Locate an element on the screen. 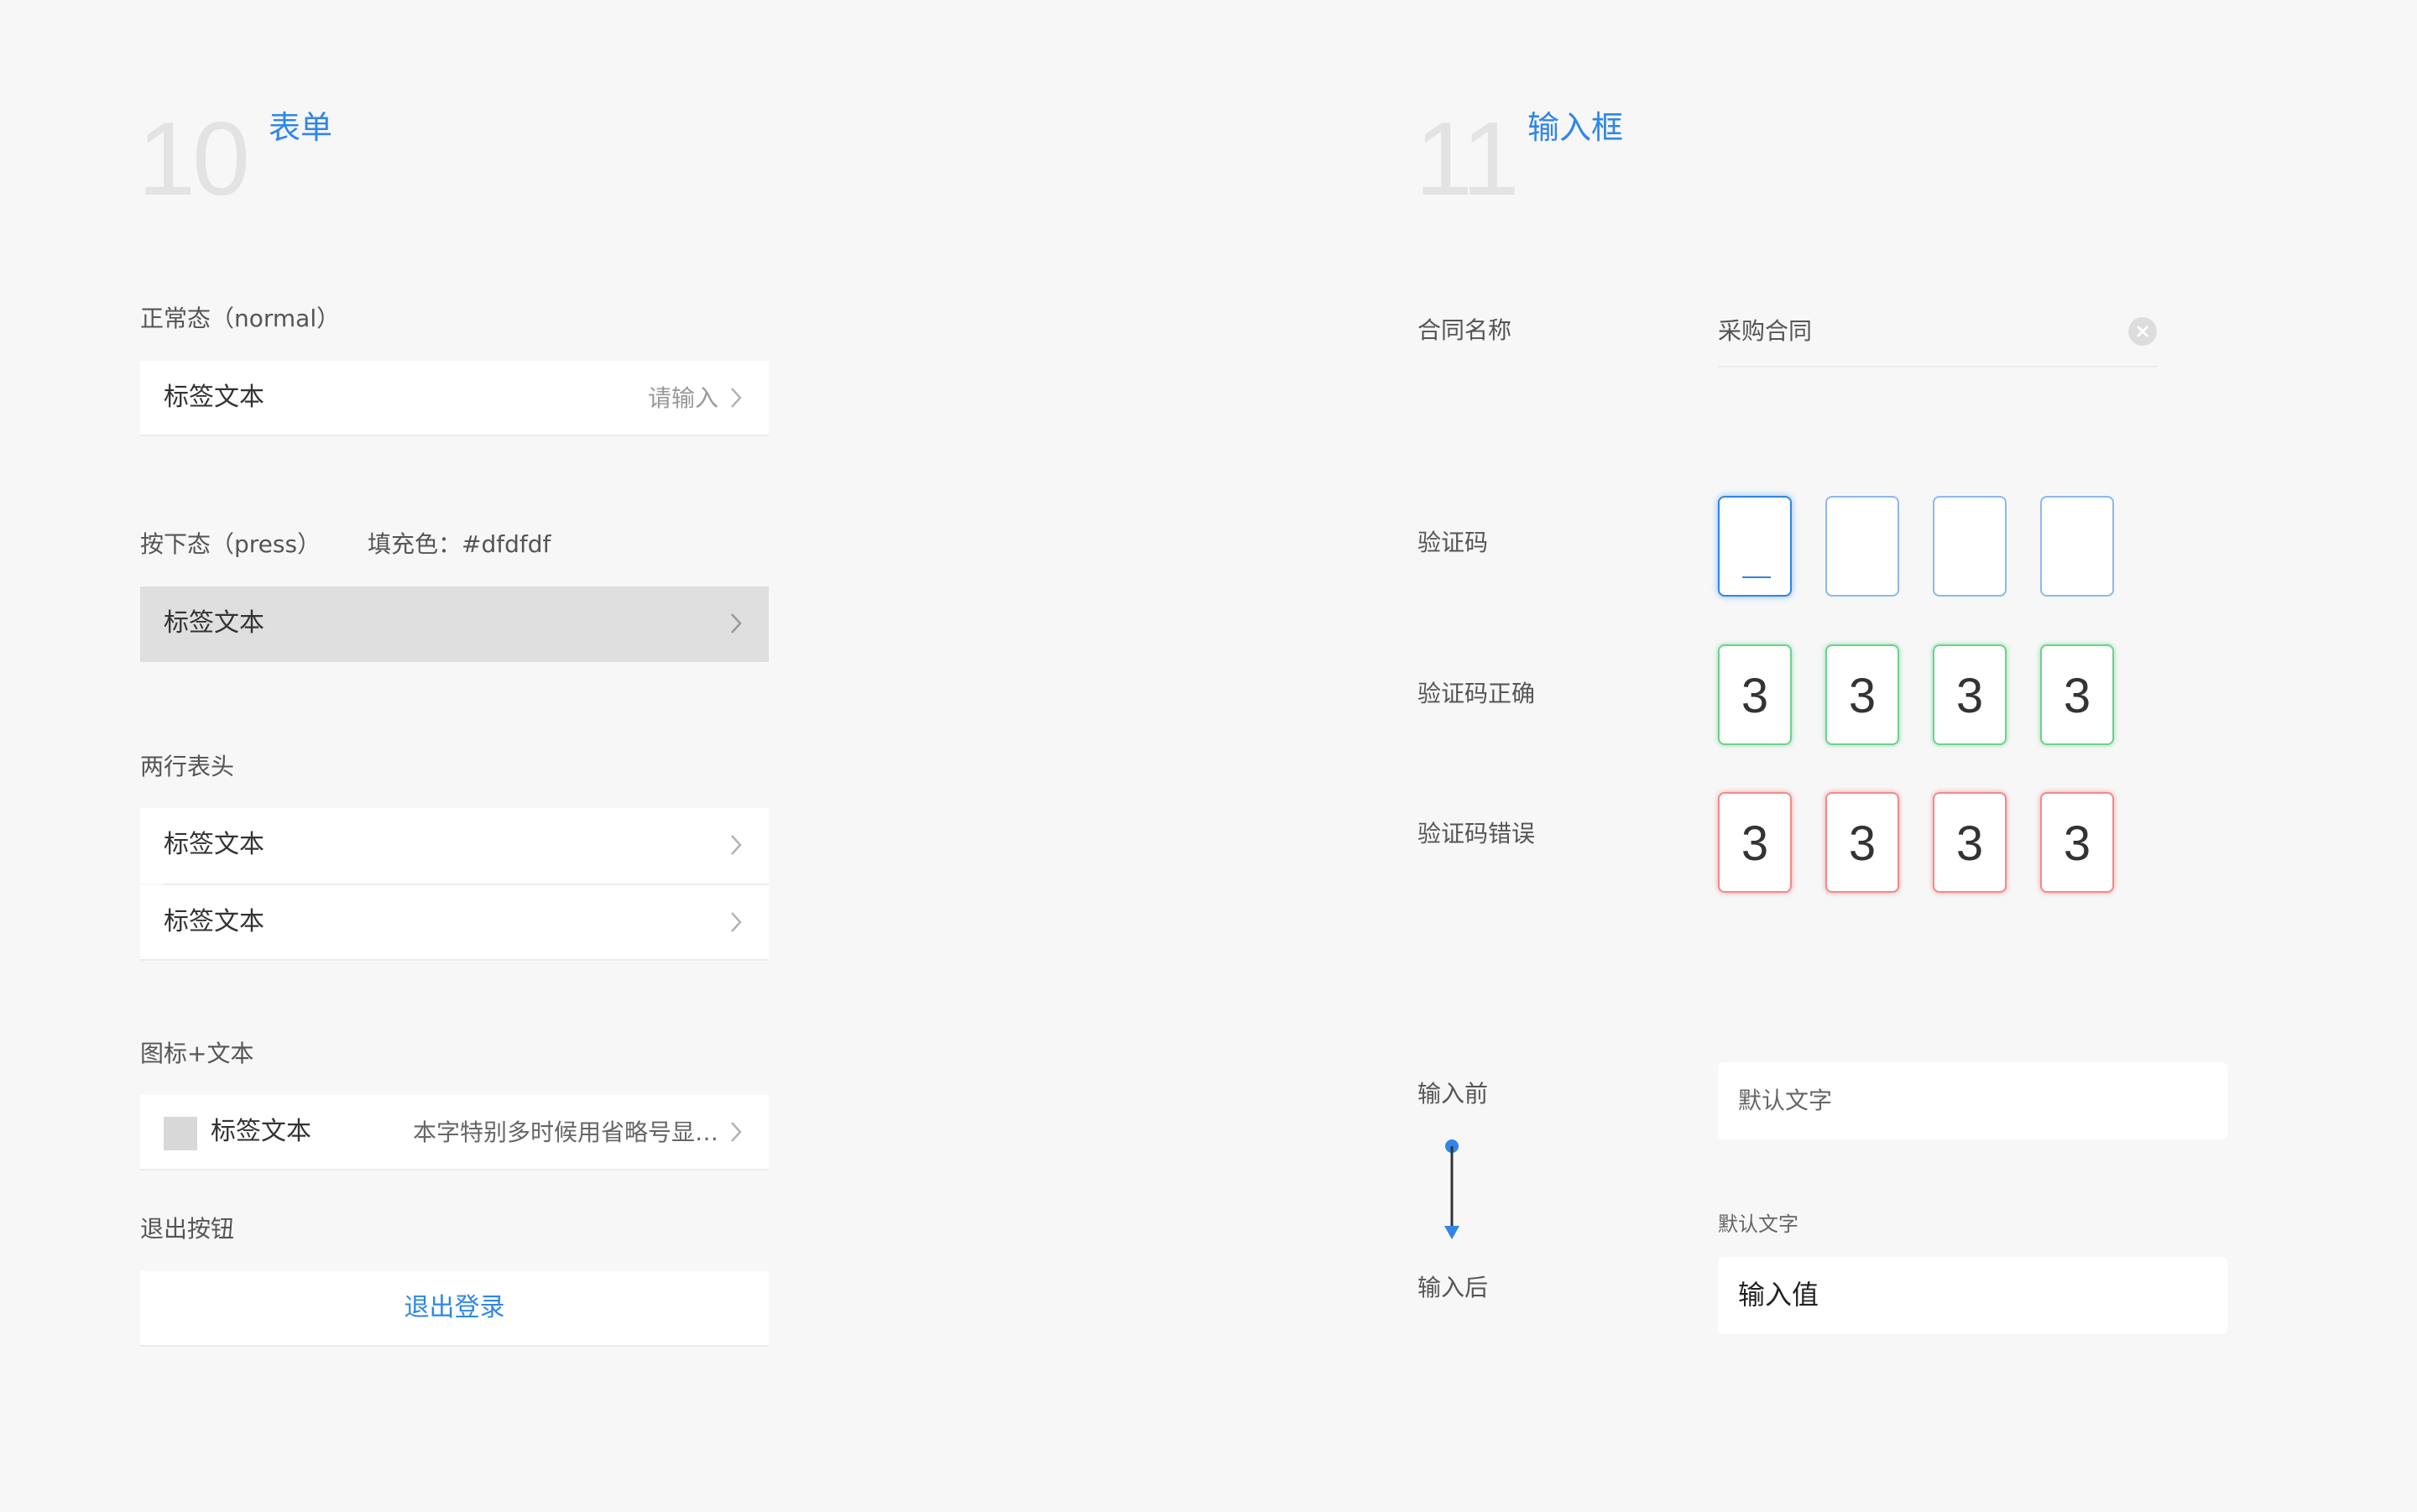 The width and height of the screenshot is (2417, 1512). text-cursor is located at coordinates (1756, 577).